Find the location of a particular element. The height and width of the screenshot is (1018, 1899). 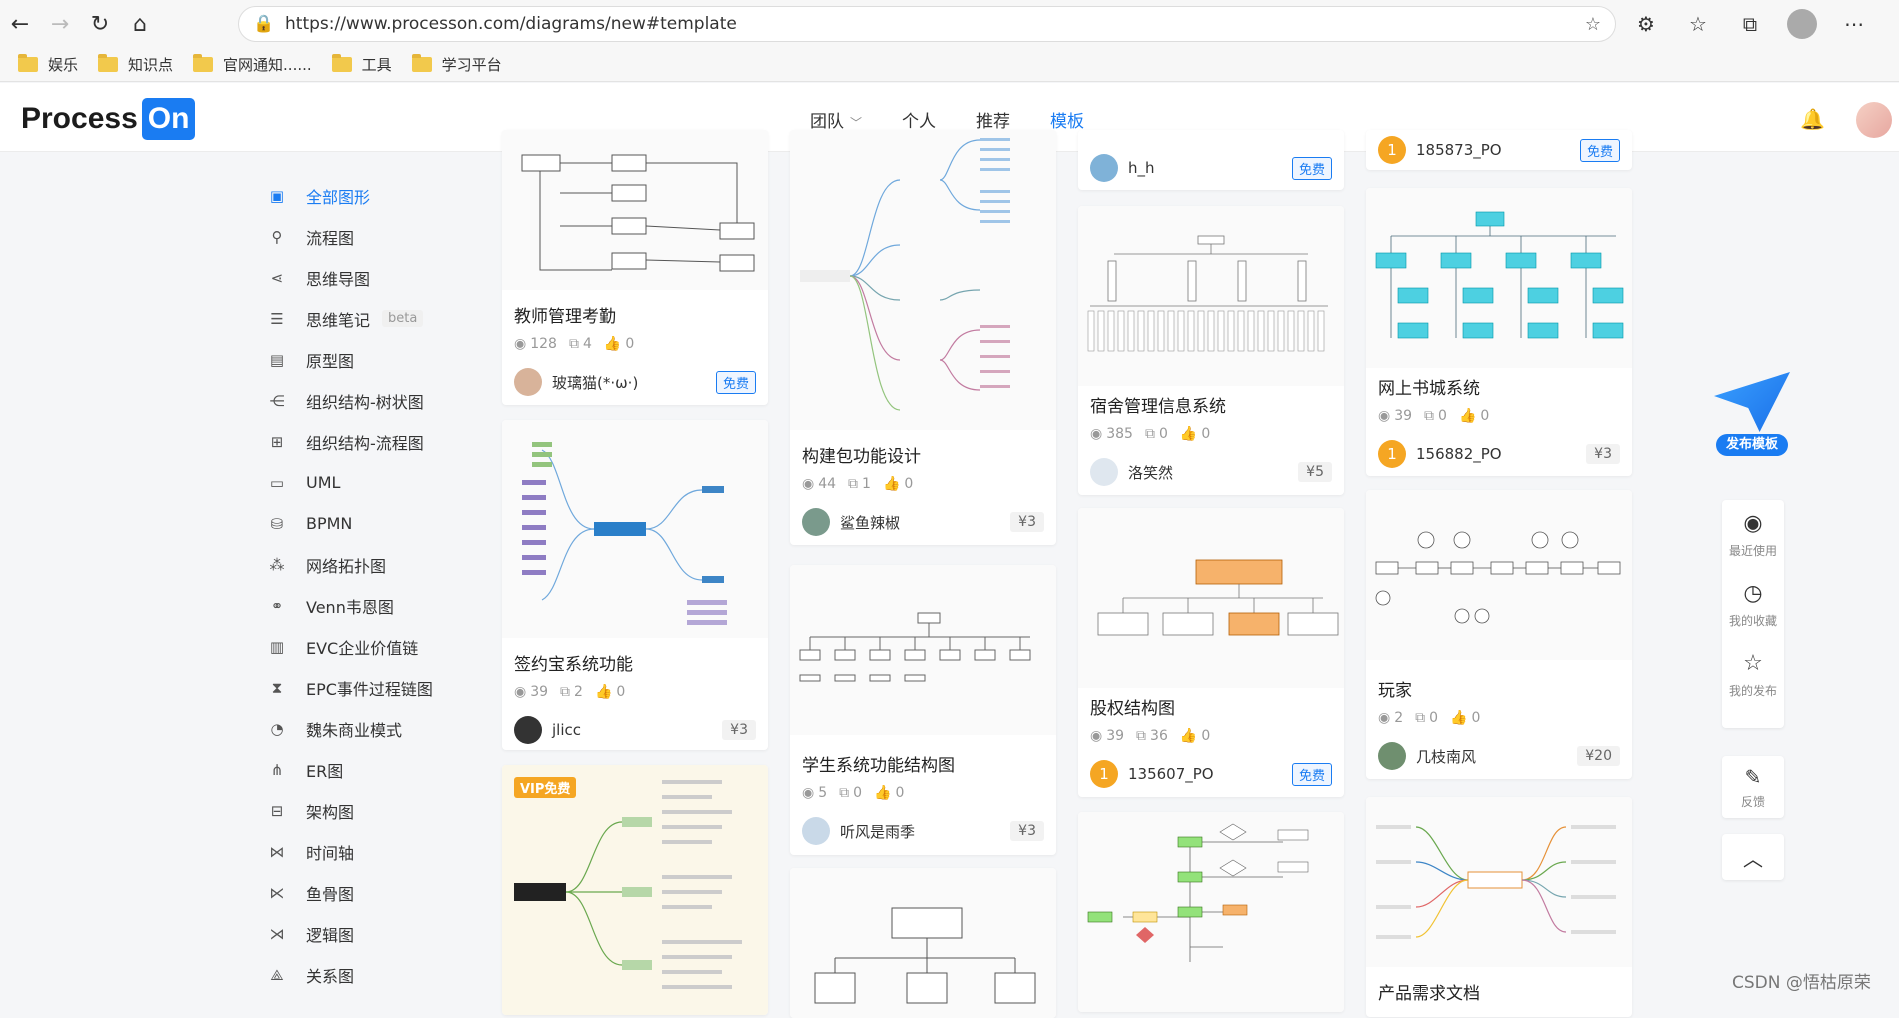

mindmap-icon: ⋖ is located at coordinates (277, 277).